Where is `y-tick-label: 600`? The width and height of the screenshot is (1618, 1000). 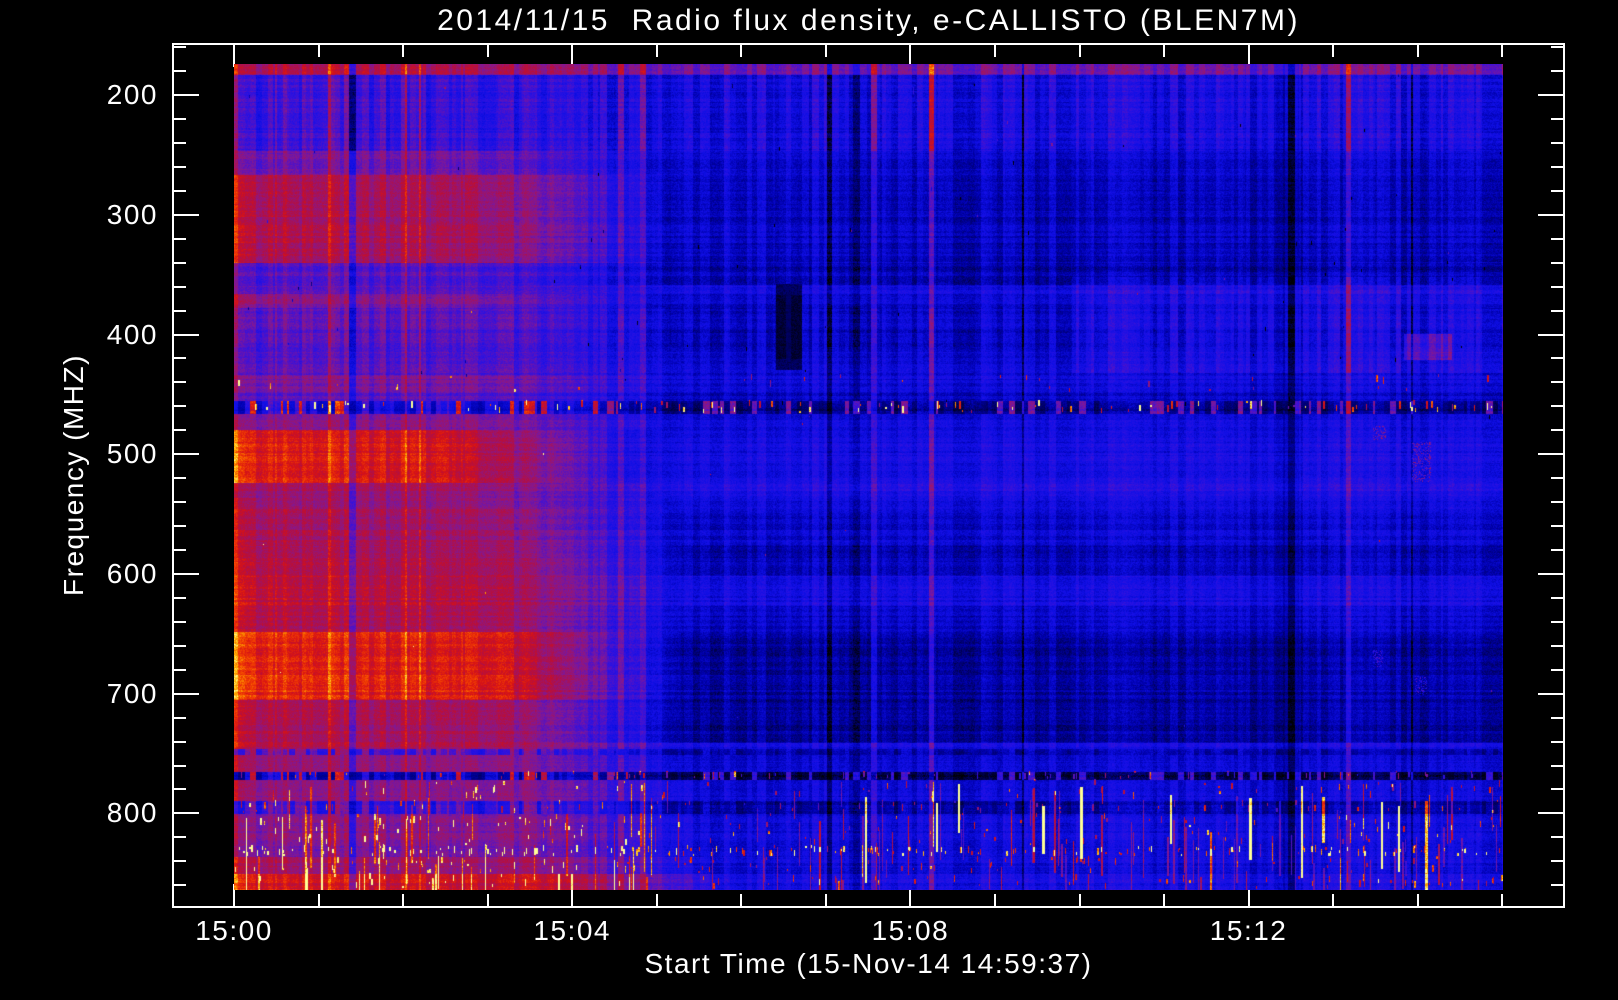 y-tick-label: 600 is located at coordinates (132, 573).